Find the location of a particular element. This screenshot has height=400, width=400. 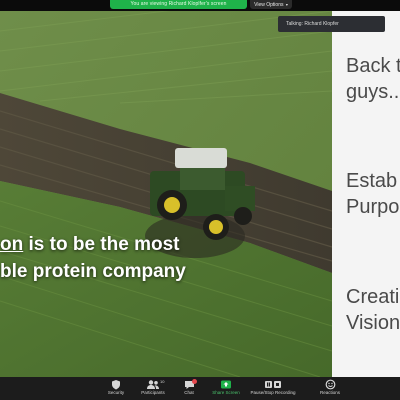

agenda-item-1: Back t guys.. is located at coordinates (373, 79).